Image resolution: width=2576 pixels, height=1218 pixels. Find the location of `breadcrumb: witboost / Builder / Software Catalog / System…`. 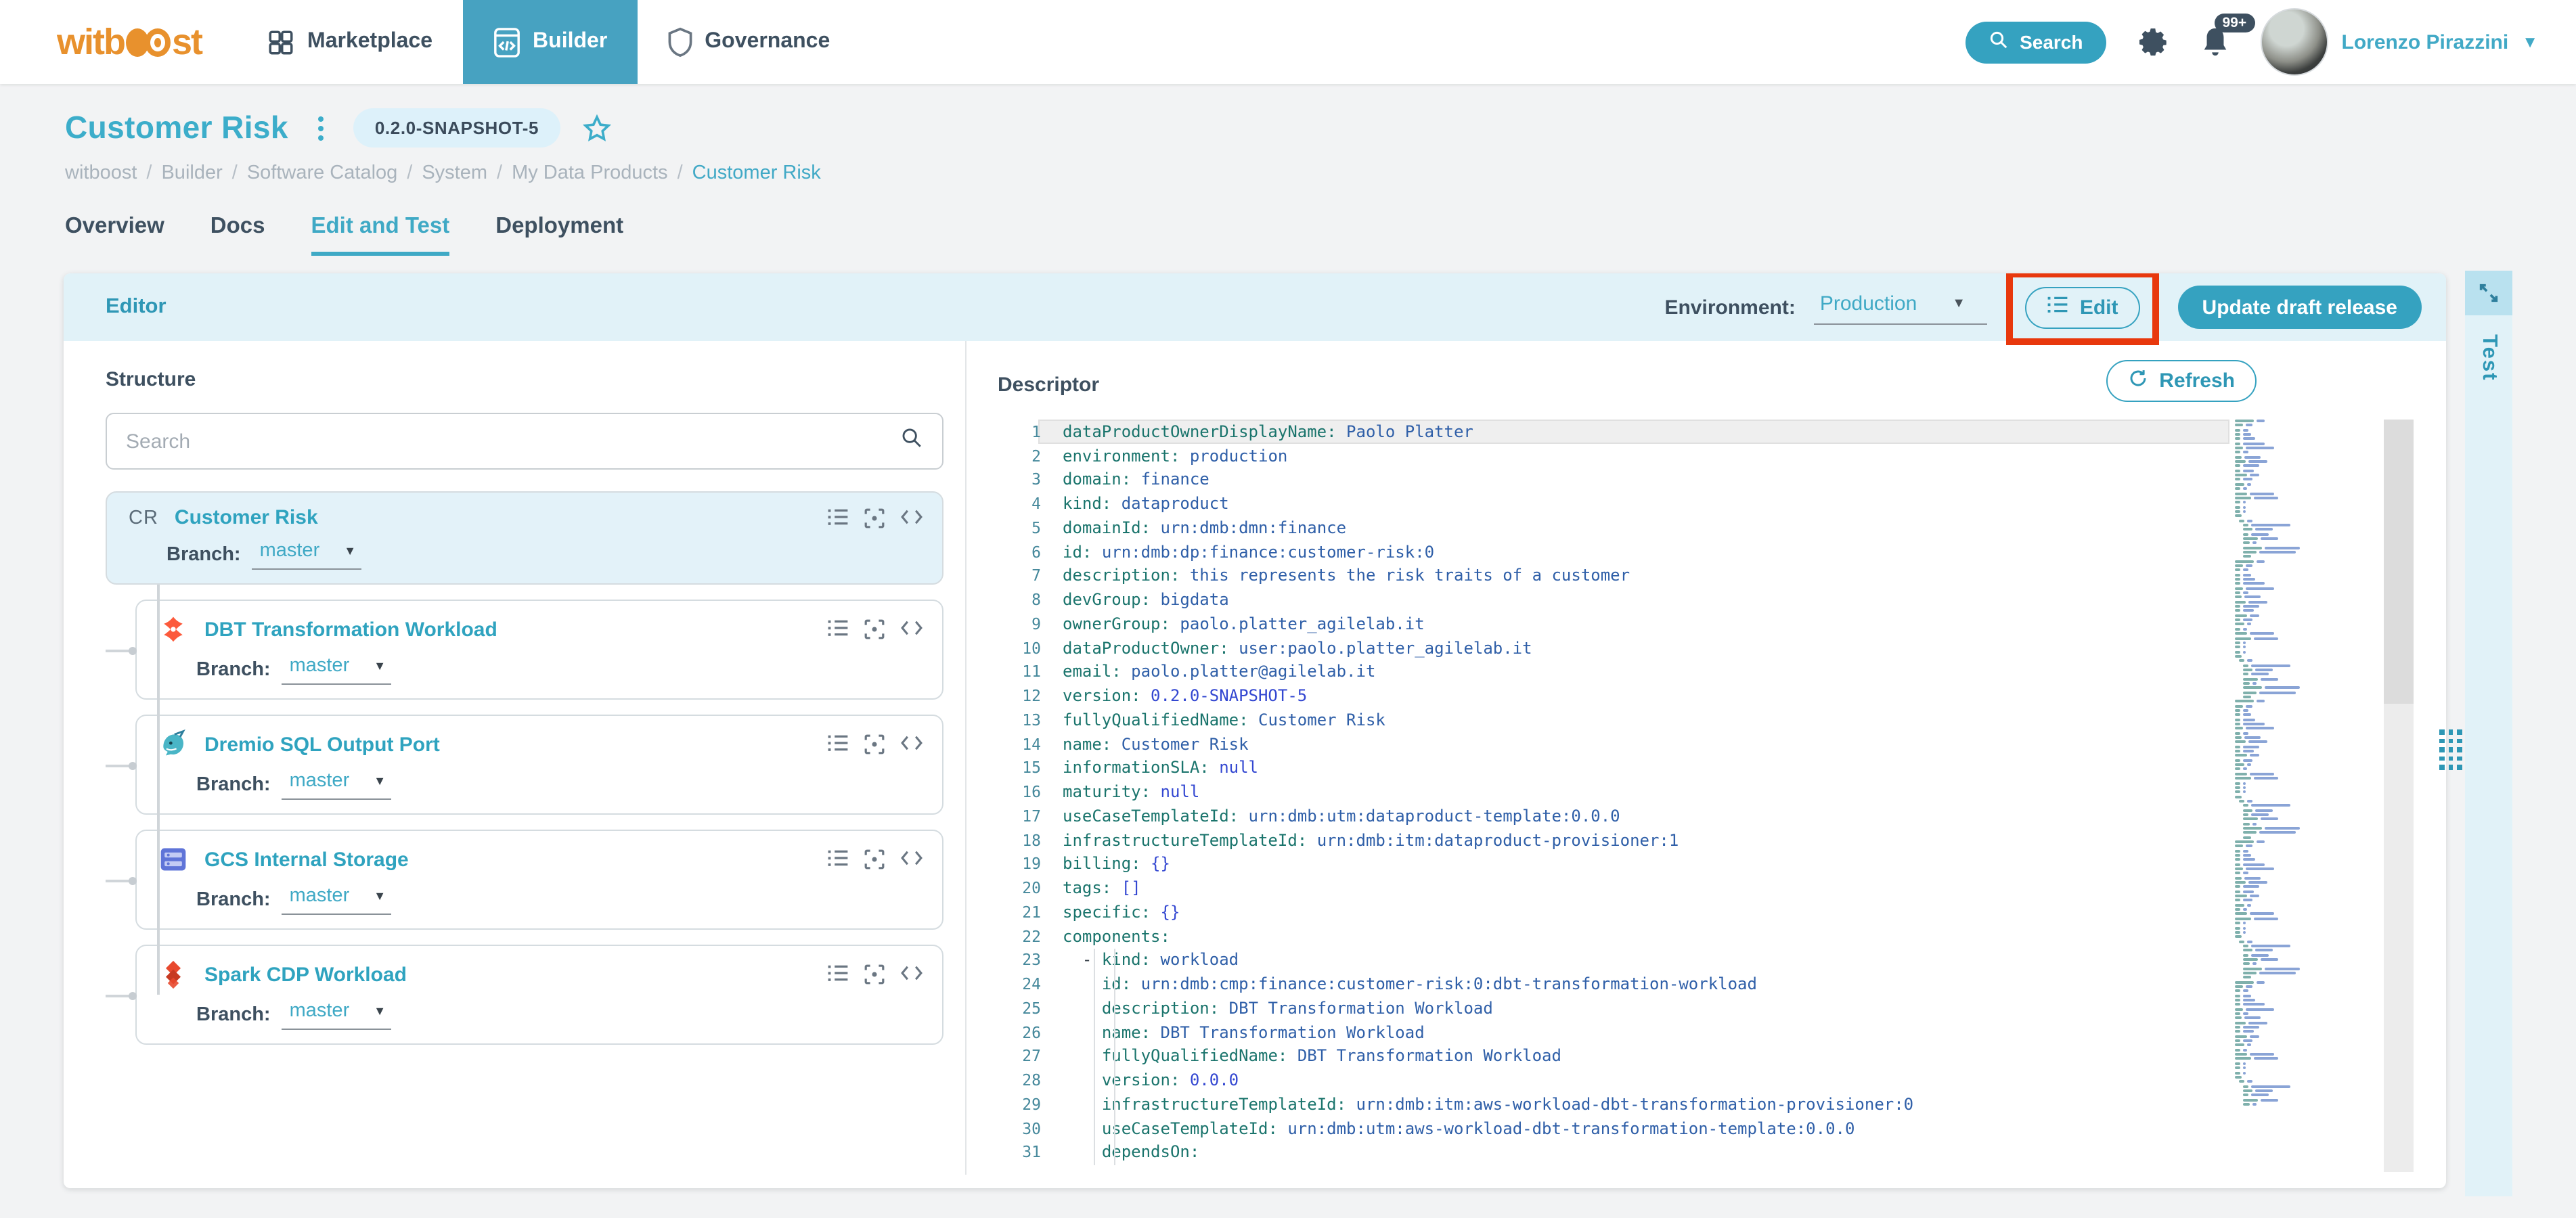

breadcrumb: witboost / Builder / Software Catalog / System… is located at coordinates (443, 173).